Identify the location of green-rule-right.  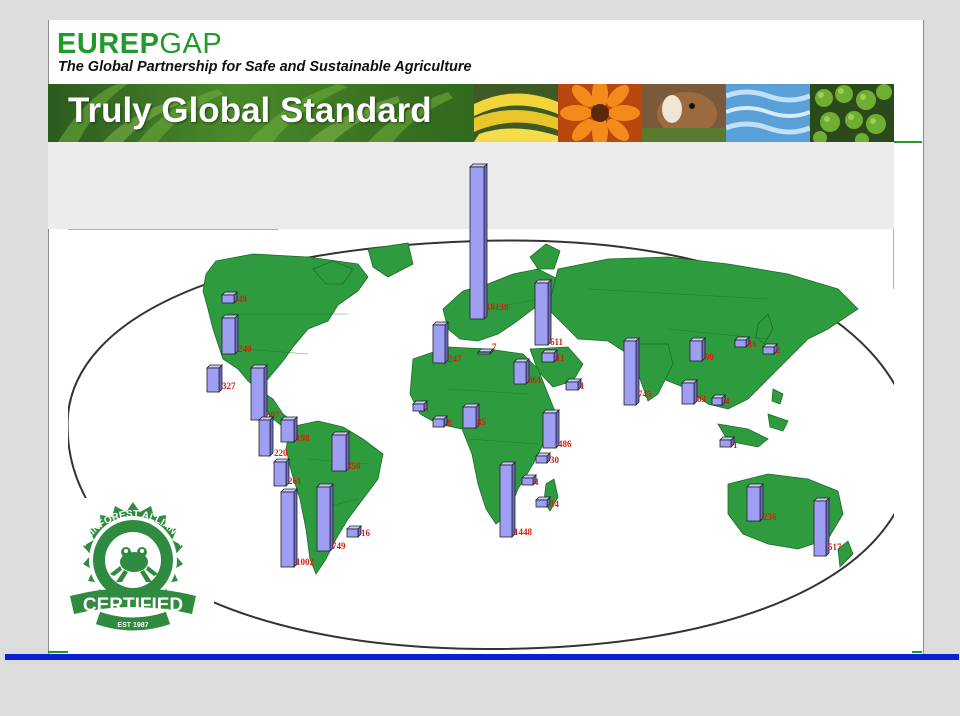
(917, 652).